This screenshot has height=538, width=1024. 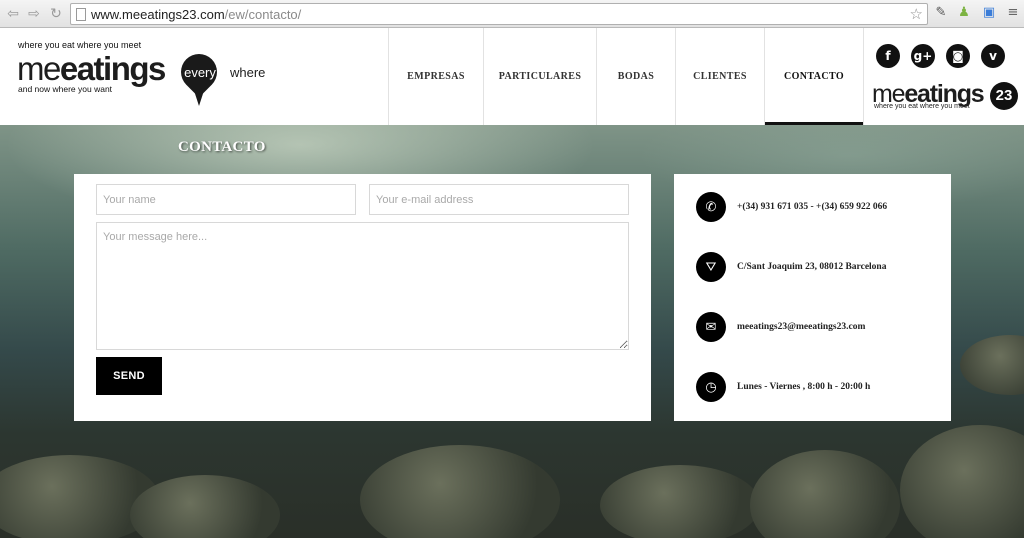 What do you see at coordinates (539, 76) in the screenshot?
I see `nav-item-particulares: PARTICULARES` at bounding box center [539, 76].